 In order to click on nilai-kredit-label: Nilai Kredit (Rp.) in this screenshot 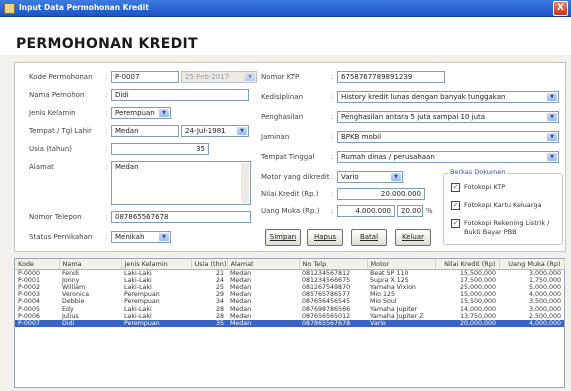, I will do `click(290, 194)`.